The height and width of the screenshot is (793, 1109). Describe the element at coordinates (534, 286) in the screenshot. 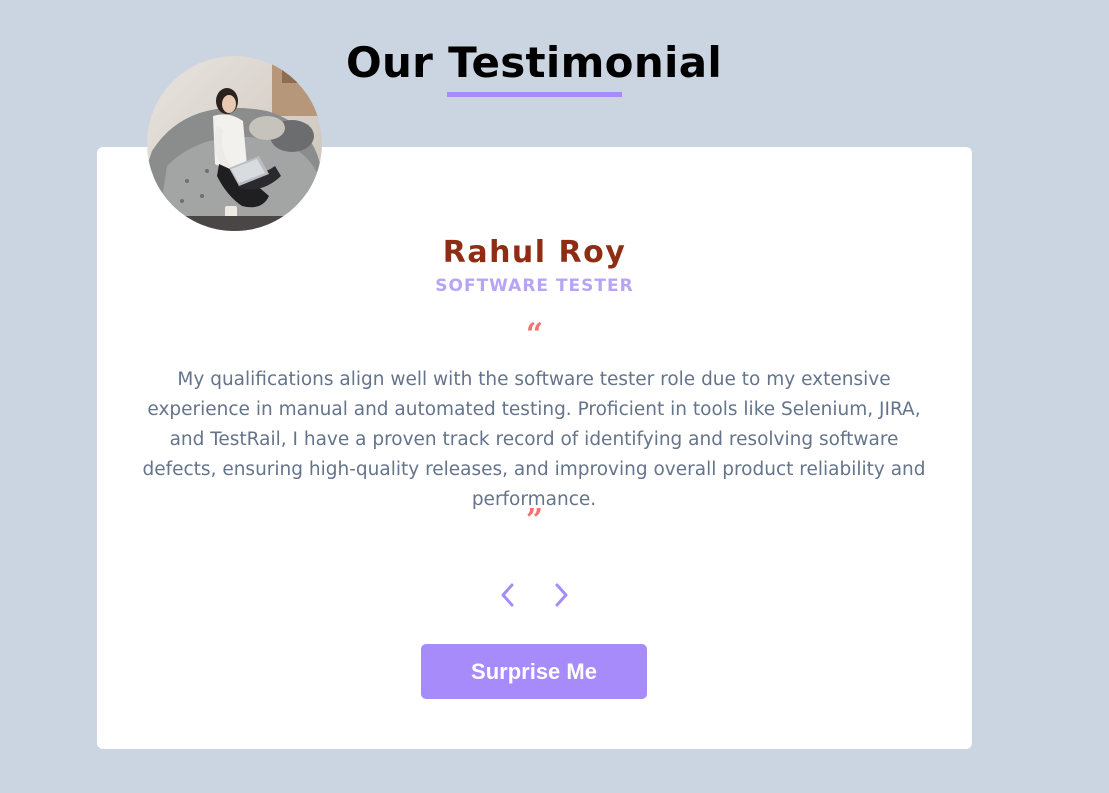

I see `person-role: SOFTWARE TESTER` at that location.